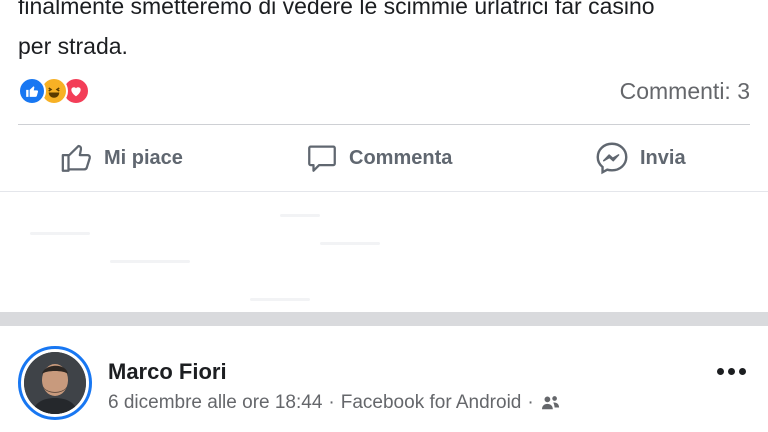  I want to click on thumbs-up-icon, so click(76, 158).